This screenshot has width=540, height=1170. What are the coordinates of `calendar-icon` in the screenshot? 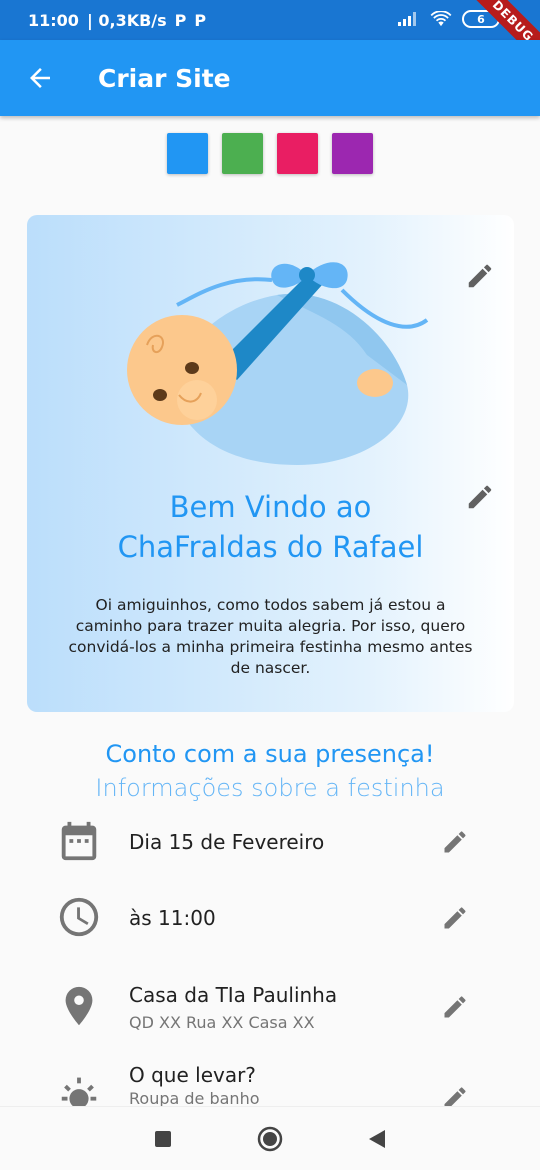 It's located at (79, 841).